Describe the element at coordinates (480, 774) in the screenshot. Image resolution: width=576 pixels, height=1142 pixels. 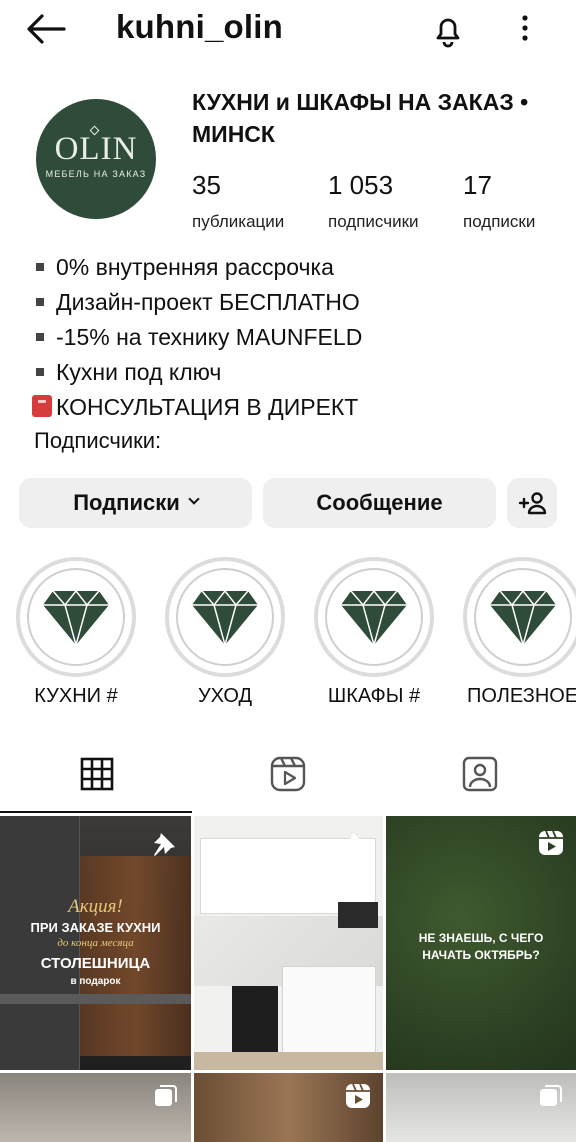
I see `tagged-user-icon` at that location.